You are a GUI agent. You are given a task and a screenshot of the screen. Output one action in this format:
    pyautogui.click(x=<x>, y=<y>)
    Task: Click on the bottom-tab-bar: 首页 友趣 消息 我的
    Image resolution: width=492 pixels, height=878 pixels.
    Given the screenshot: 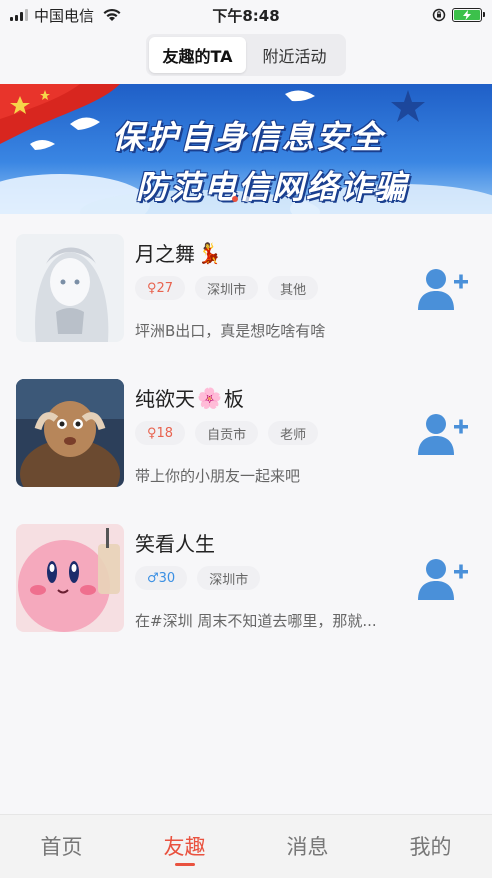 What is the action you would take?
    pyautogui.click(x=246, y=846)
    